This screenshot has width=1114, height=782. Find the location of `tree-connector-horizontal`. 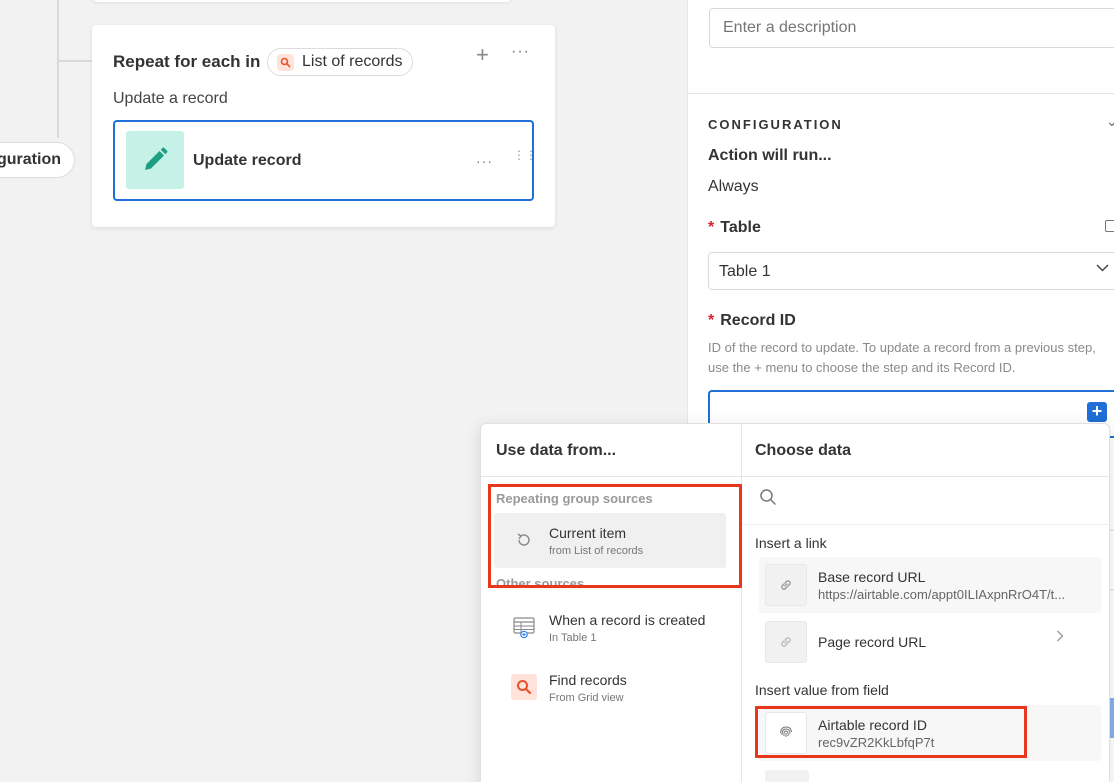

tree-connector-horizontal is located at coordinates (74, 61).